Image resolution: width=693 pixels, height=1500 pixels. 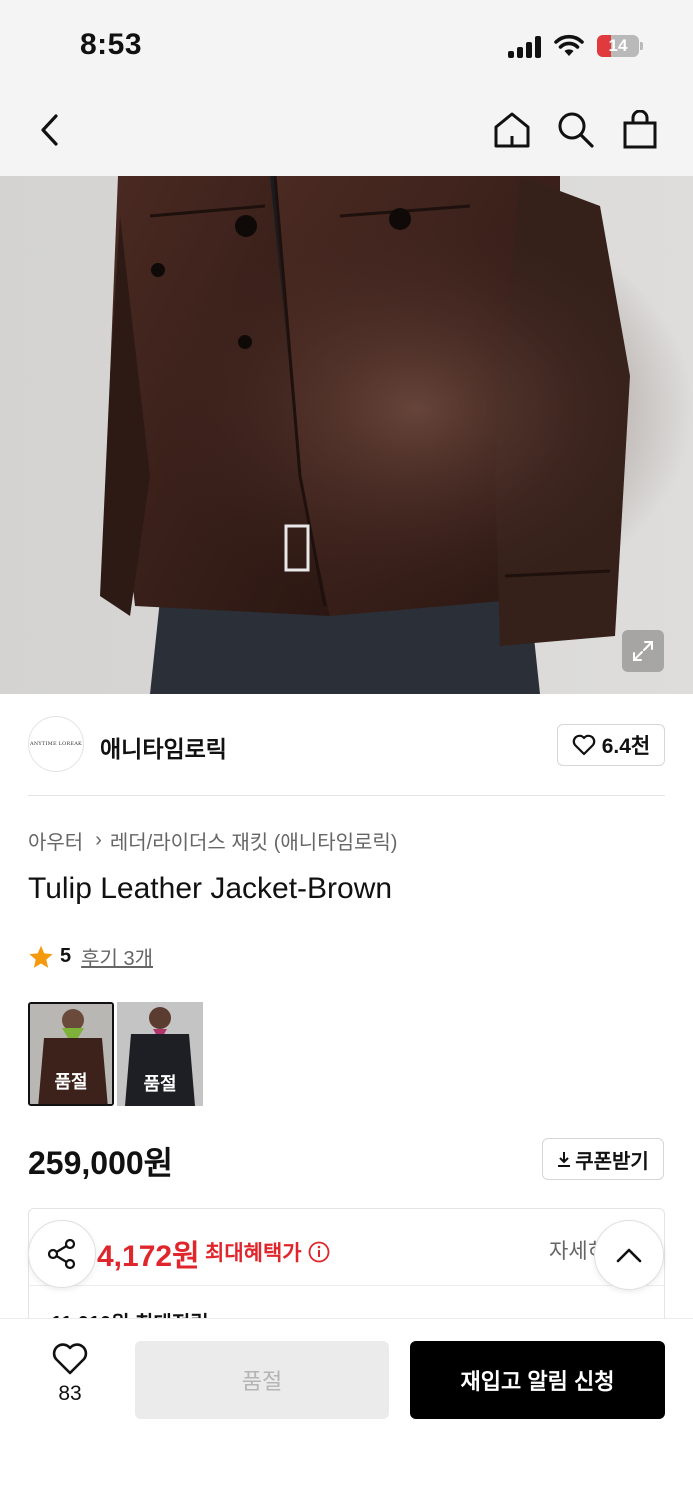 I want to click on max-benefit-label: 최대혜택가, so click(x=267, y=1252).